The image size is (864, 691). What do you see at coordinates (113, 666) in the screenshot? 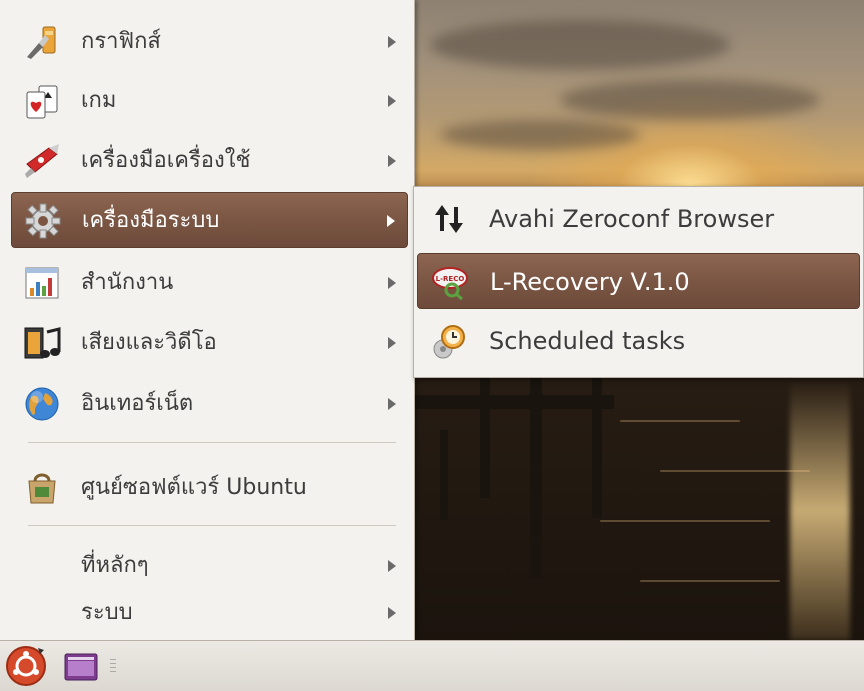
I see `panel-drag-handle-icon` at bounding box center [113, 666].